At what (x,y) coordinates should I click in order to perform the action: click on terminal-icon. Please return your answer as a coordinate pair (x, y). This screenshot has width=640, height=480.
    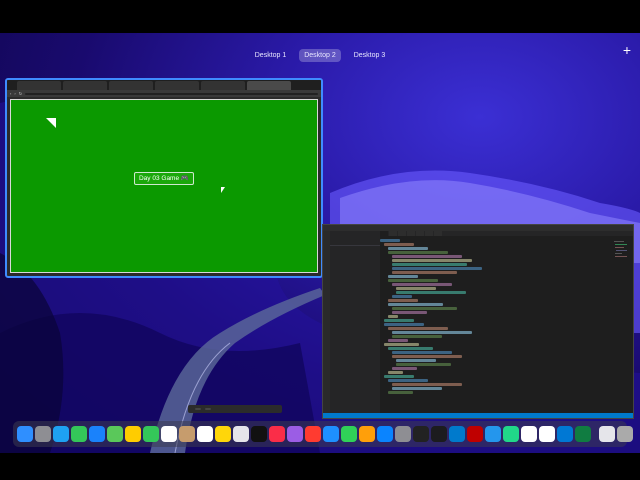
    Looking at the image, I should click on (439, 434).